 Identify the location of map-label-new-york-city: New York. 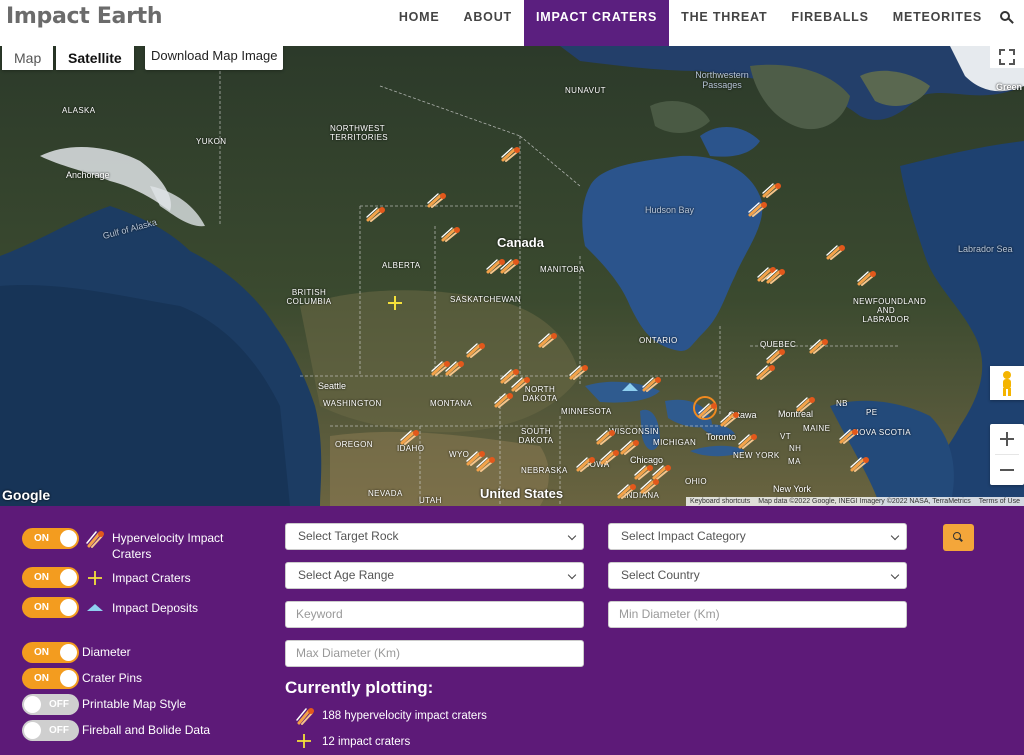
(792, 489).